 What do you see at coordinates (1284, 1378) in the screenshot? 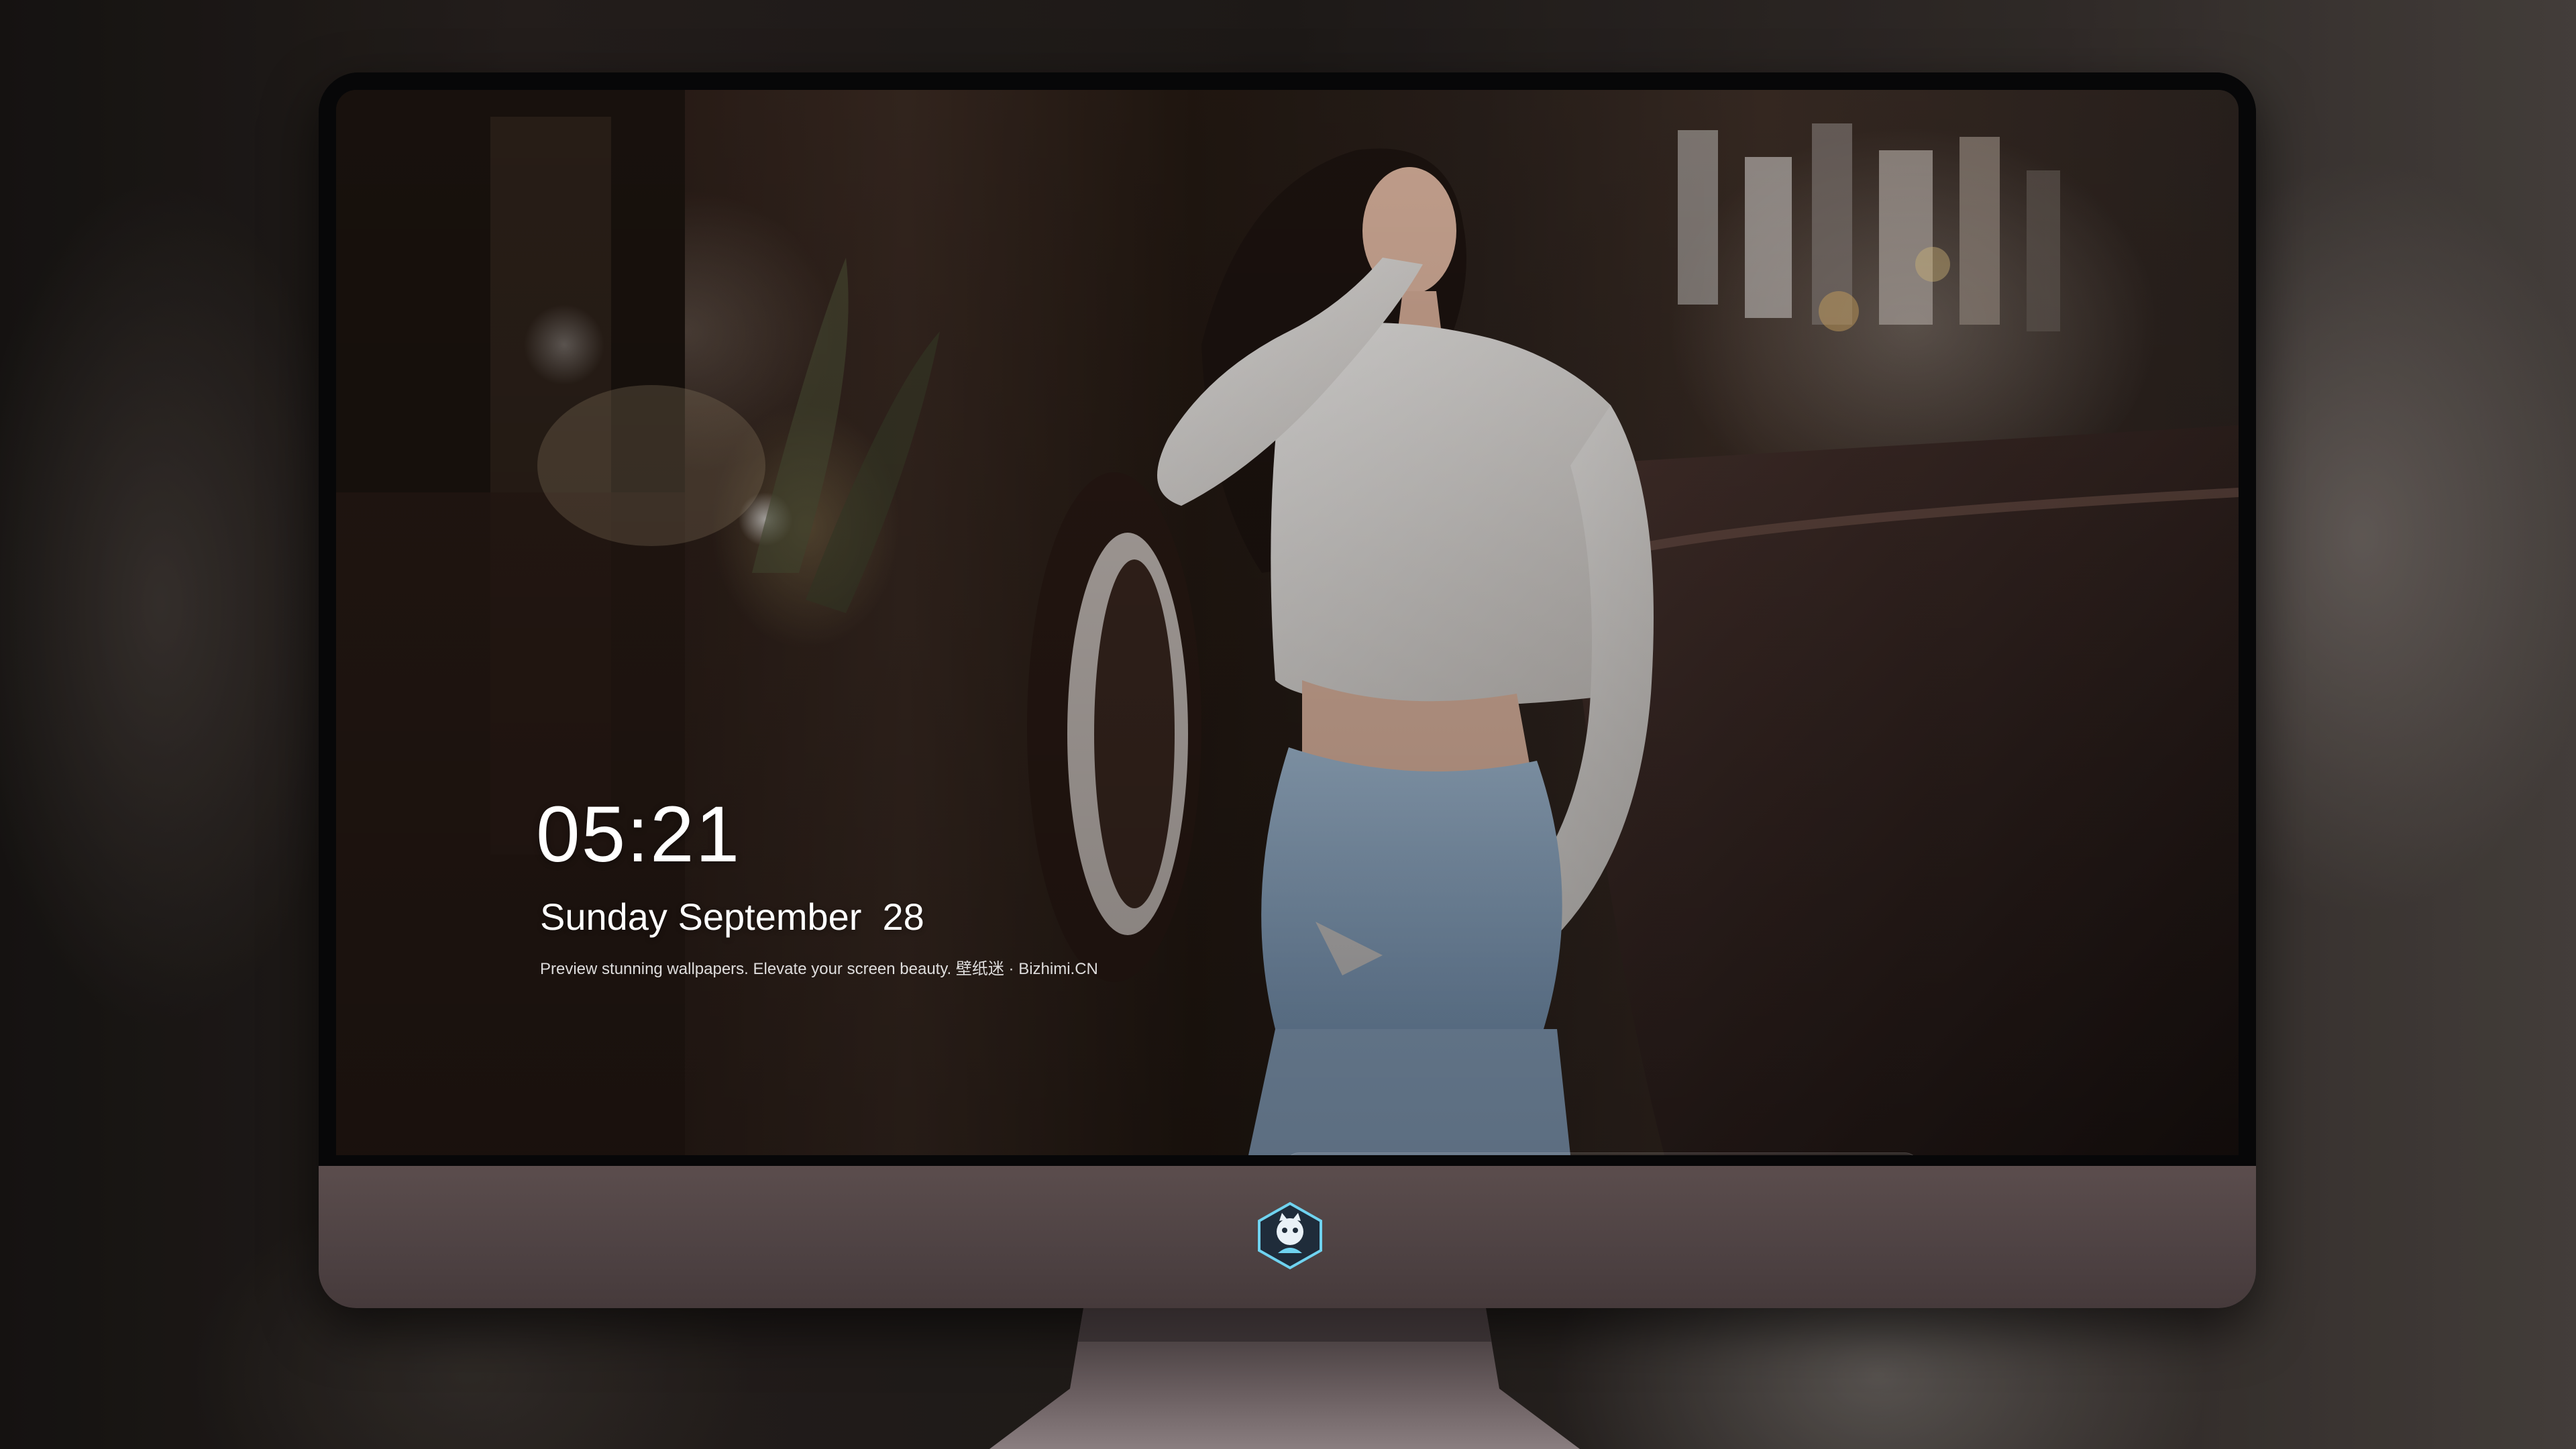
I see `monitor-stand` at bounding box center [1284, 1378].